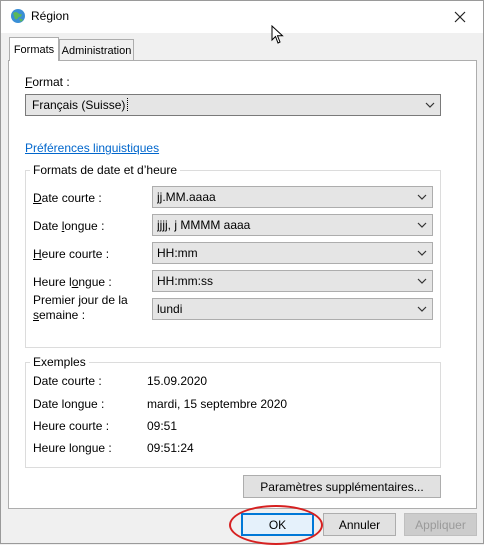  I want to click on example-short-date-label: Date courte :, so click(67, 381).